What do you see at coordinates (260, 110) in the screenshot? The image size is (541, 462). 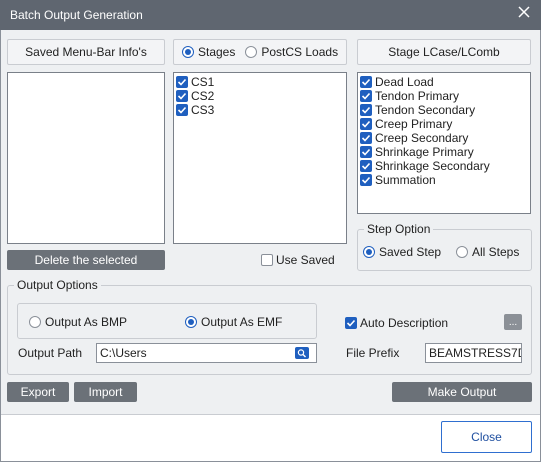 I see `list-item: CS3` at bounding box center [260, 110].